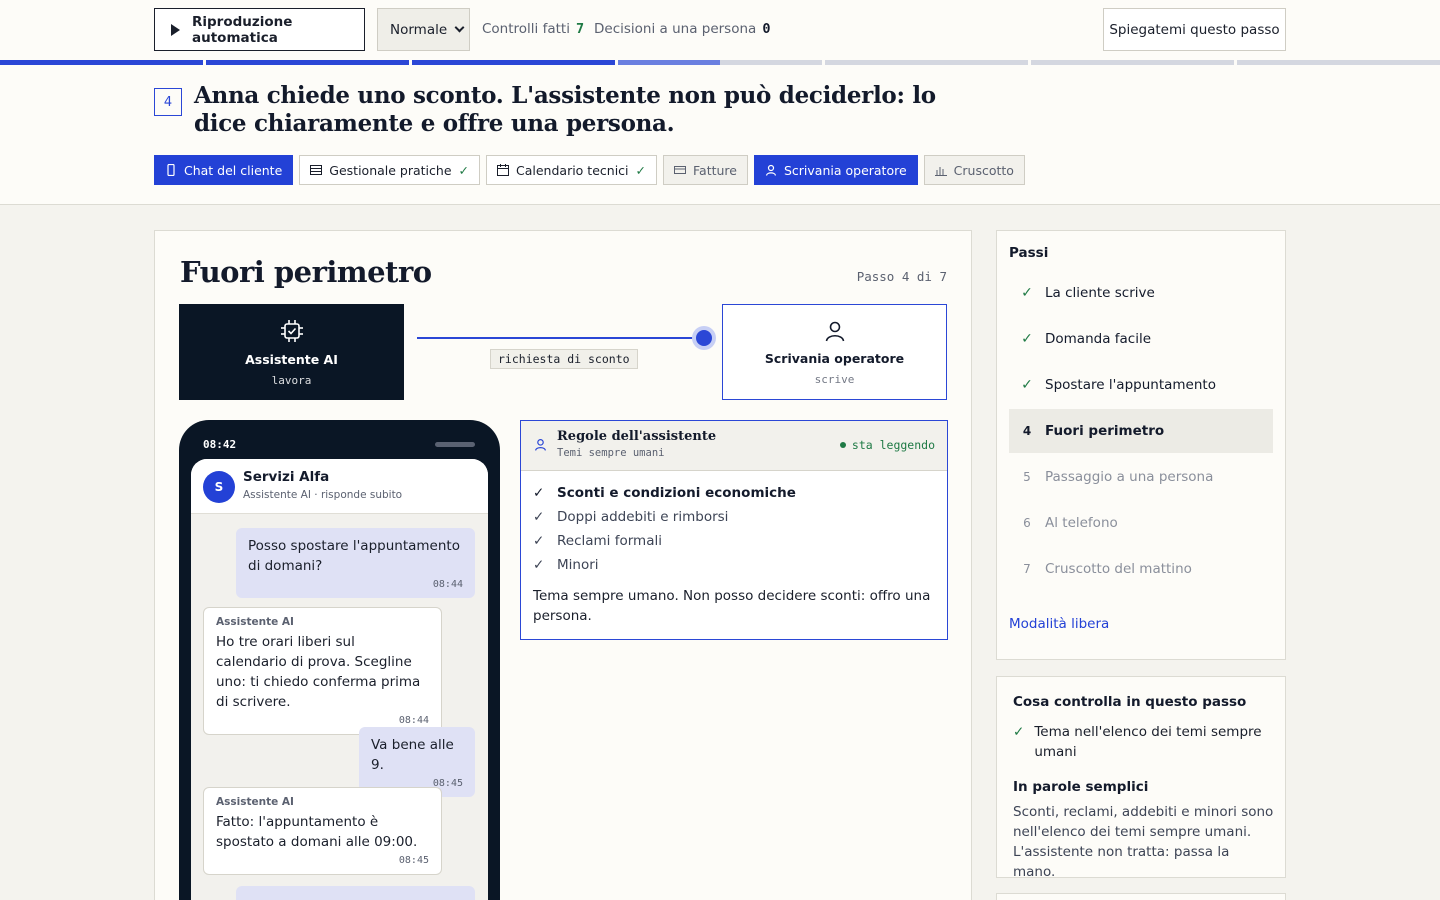 Image resolution: width=1440 pixels, height=900 pixels. Describe the element at coordinates (1141, 431) in the screenshot. I see `step-item: 4 Fuori perimetro` at that location.